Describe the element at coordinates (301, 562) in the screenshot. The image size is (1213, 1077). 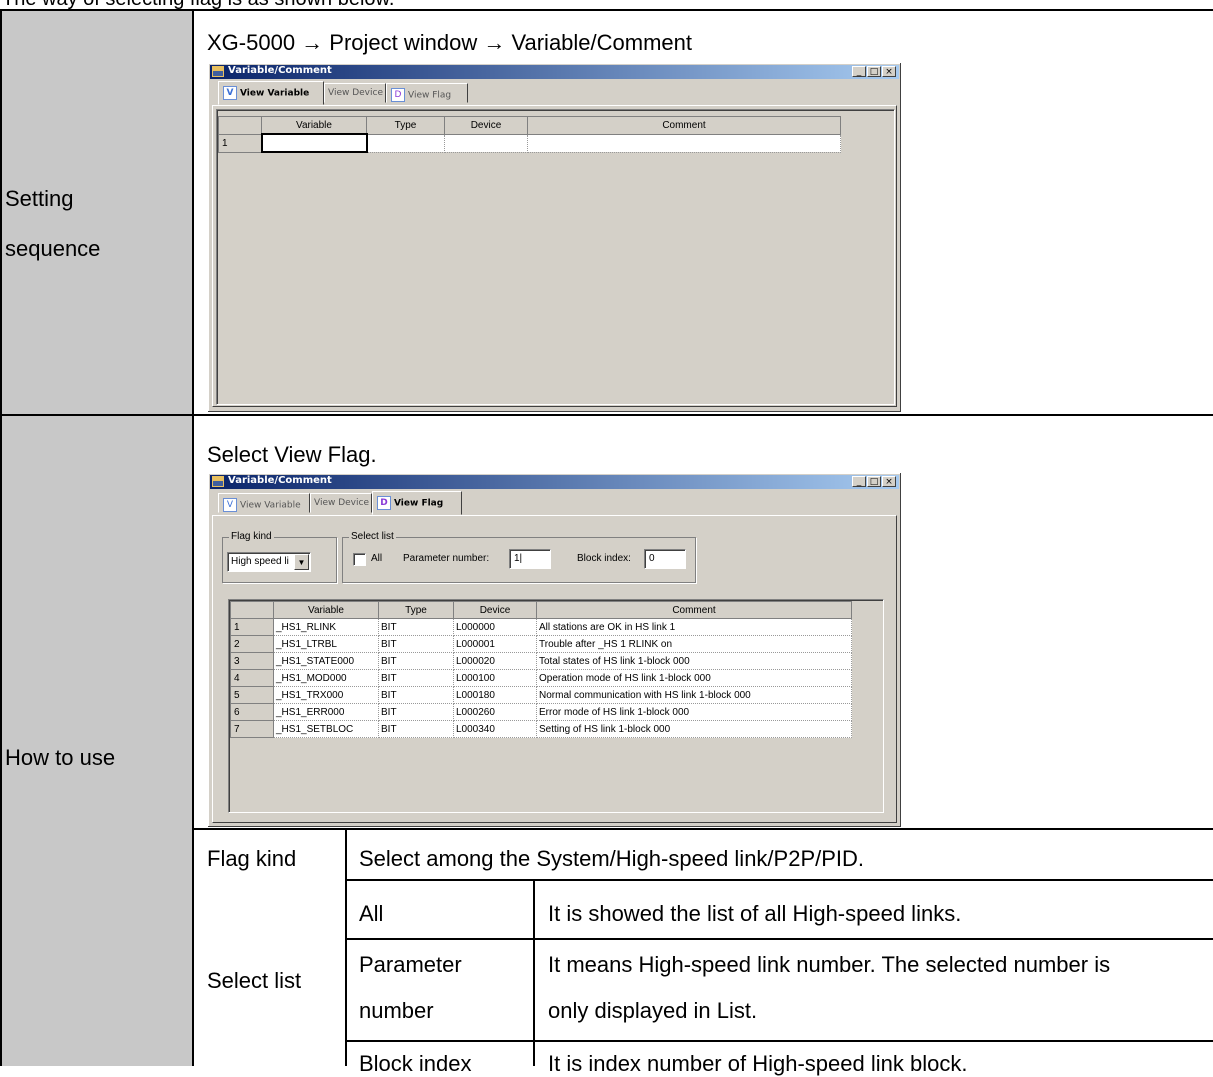
I see `chevron-down-icon: ▼` at that location.